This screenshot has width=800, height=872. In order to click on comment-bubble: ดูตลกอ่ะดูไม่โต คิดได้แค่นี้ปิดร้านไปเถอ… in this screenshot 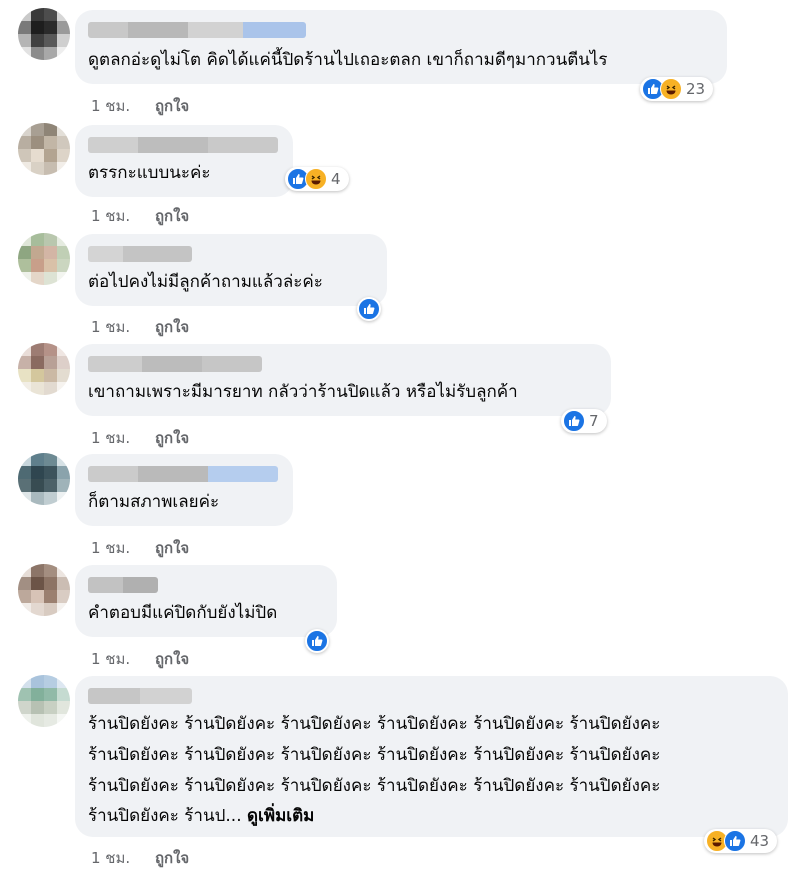, I will do `click(401, 47)`.